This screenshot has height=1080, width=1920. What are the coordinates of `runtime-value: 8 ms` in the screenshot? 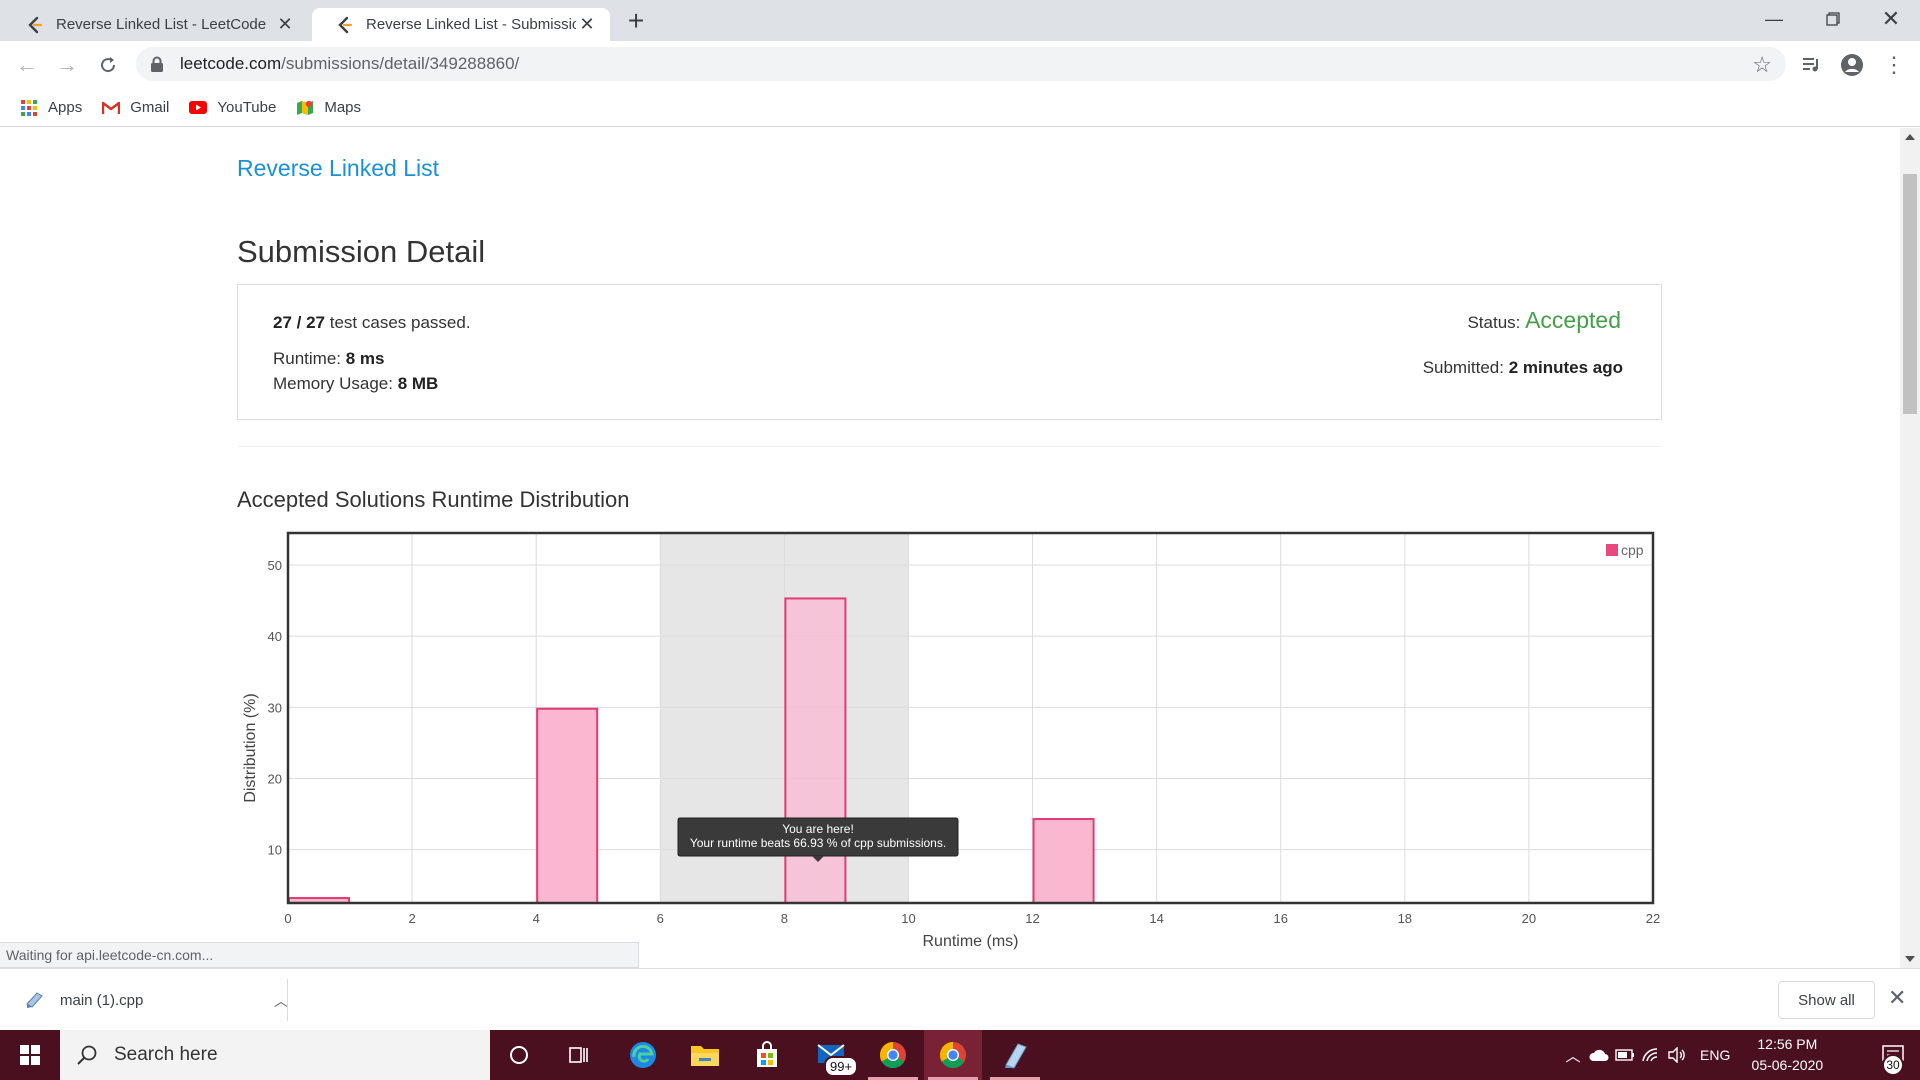 It's located at (365, 358).